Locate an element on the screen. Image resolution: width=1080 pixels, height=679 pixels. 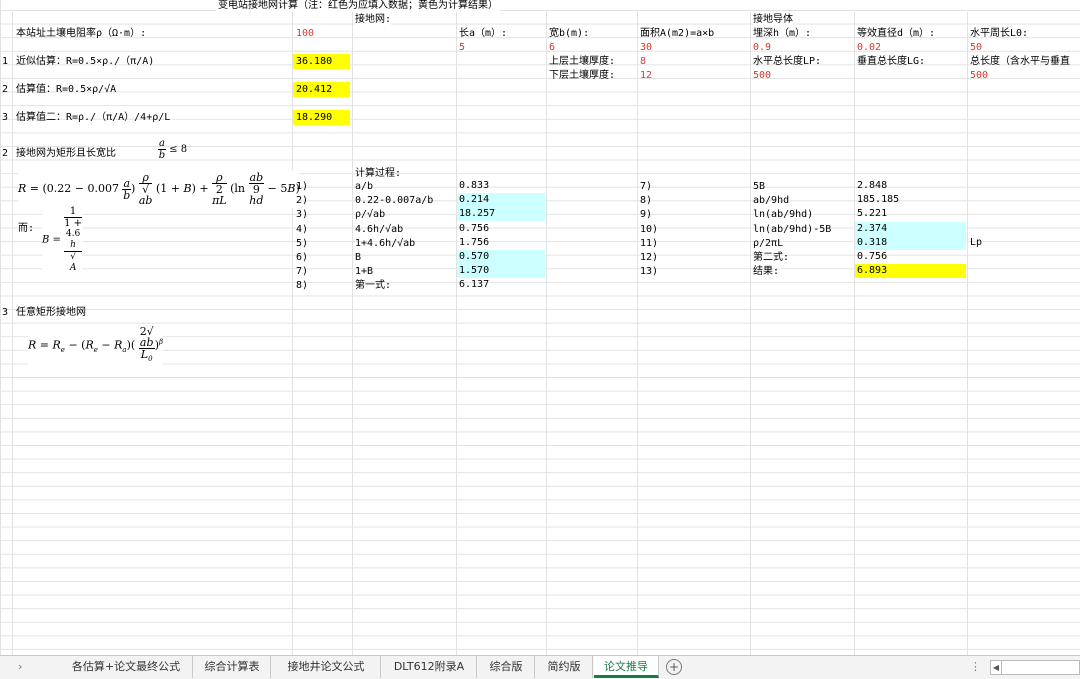
section-3-label: 任意矩形接地网 is located at coordinates (51, 312).